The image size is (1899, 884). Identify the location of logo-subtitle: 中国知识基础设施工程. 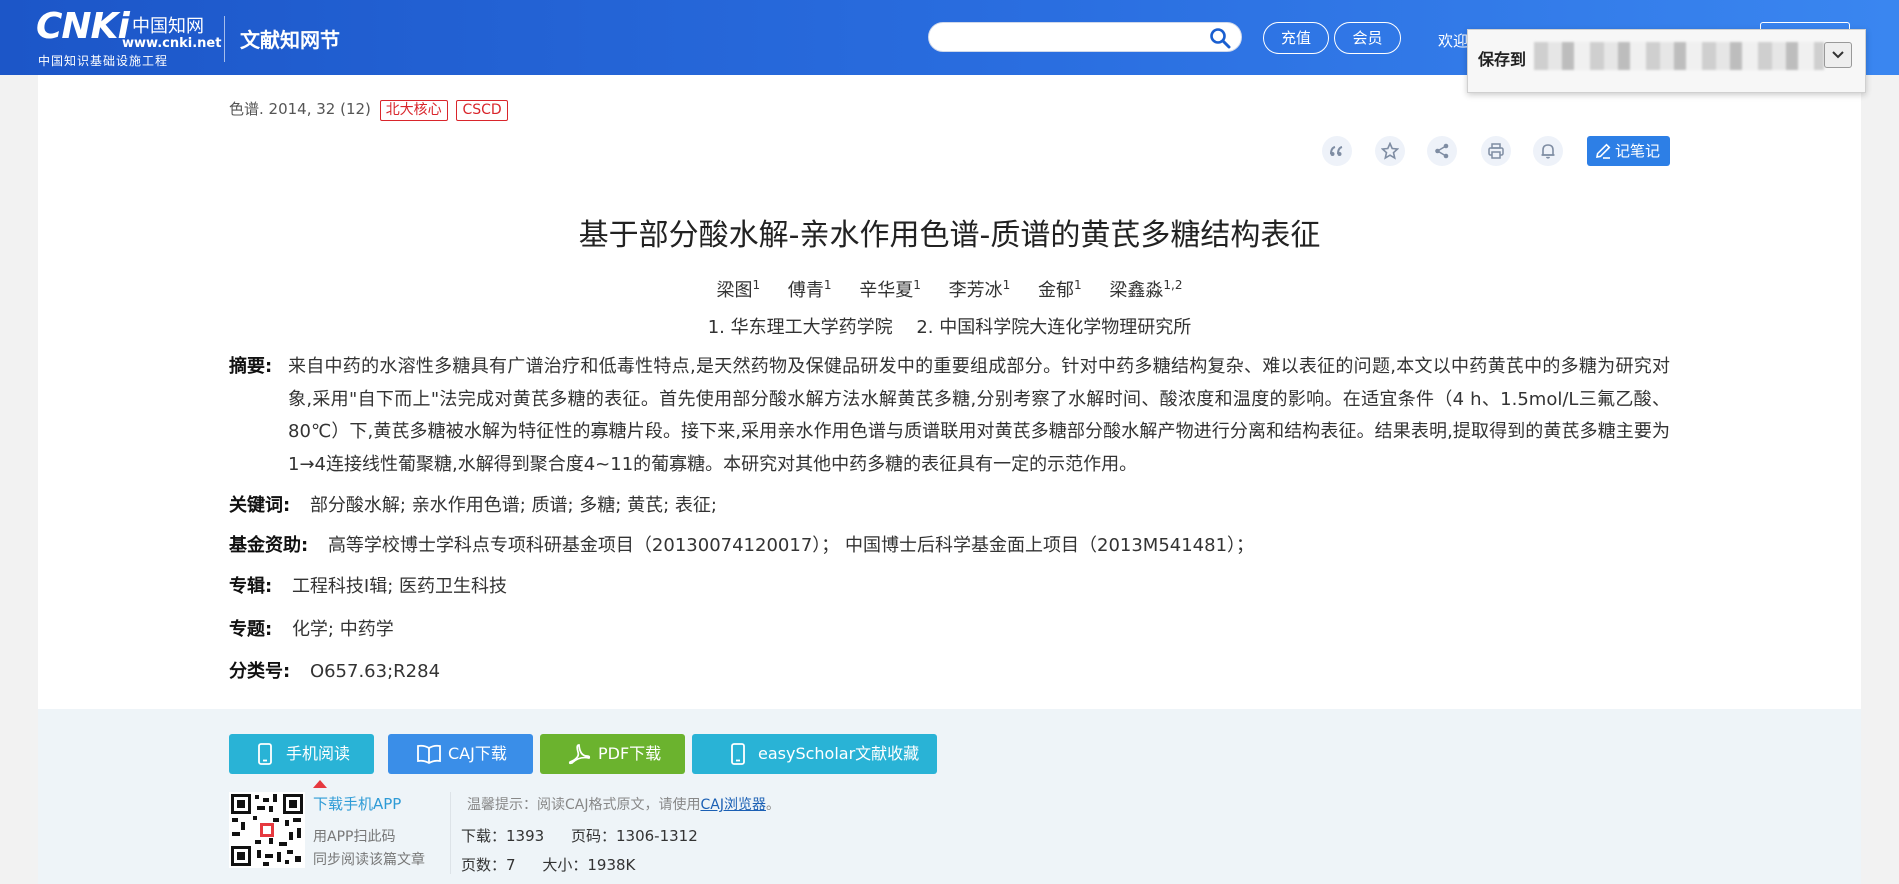
(103, 61).